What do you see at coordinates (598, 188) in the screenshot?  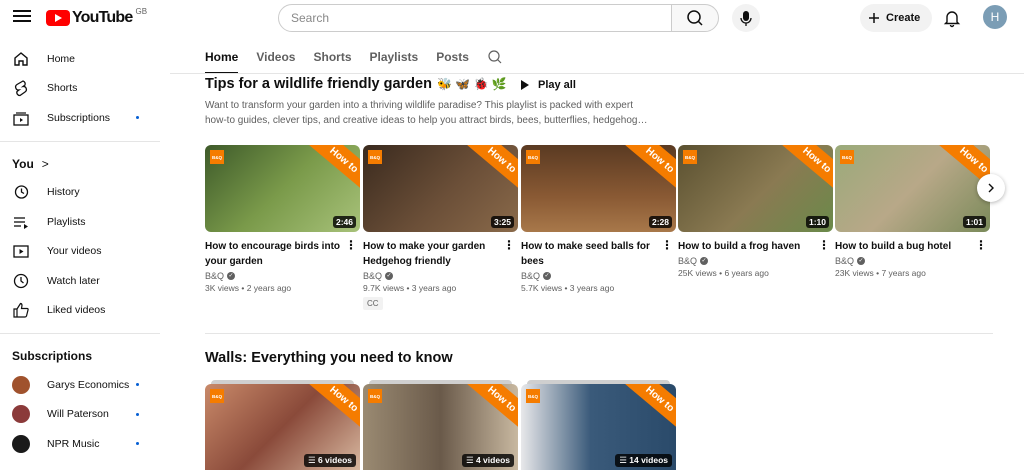 I see `video-thumbnail: B&Q How to 2:28` at bounding box center [598, 188].